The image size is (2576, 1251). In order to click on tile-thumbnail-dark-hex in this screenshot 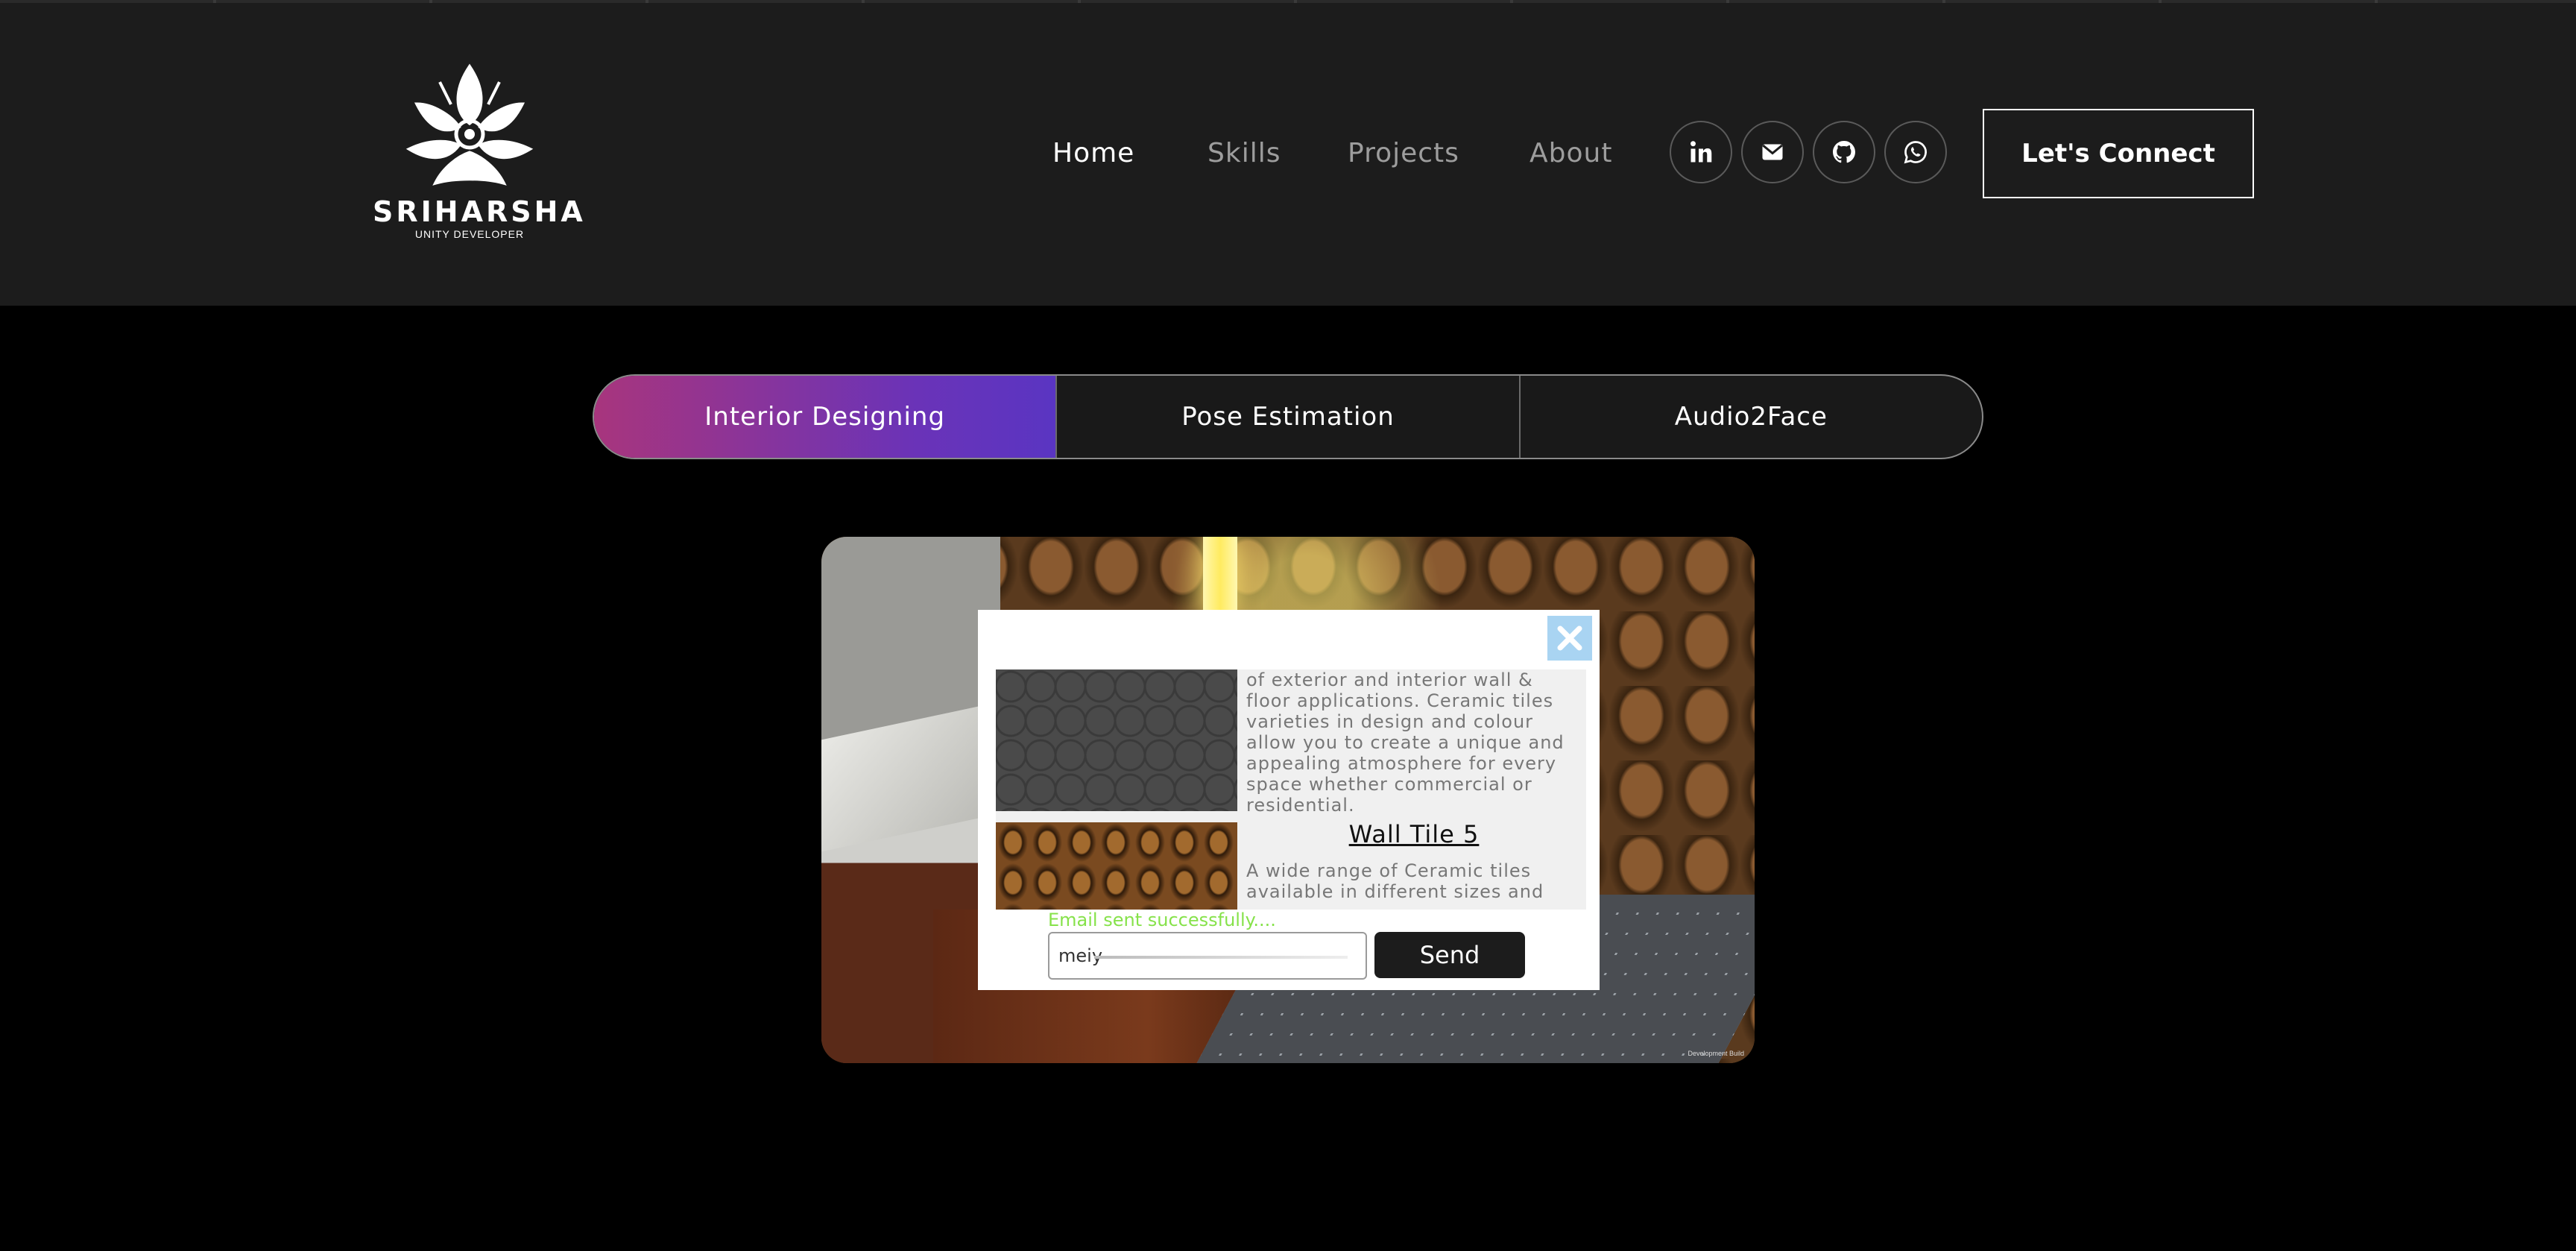, I will do `click(1116, 740)`.